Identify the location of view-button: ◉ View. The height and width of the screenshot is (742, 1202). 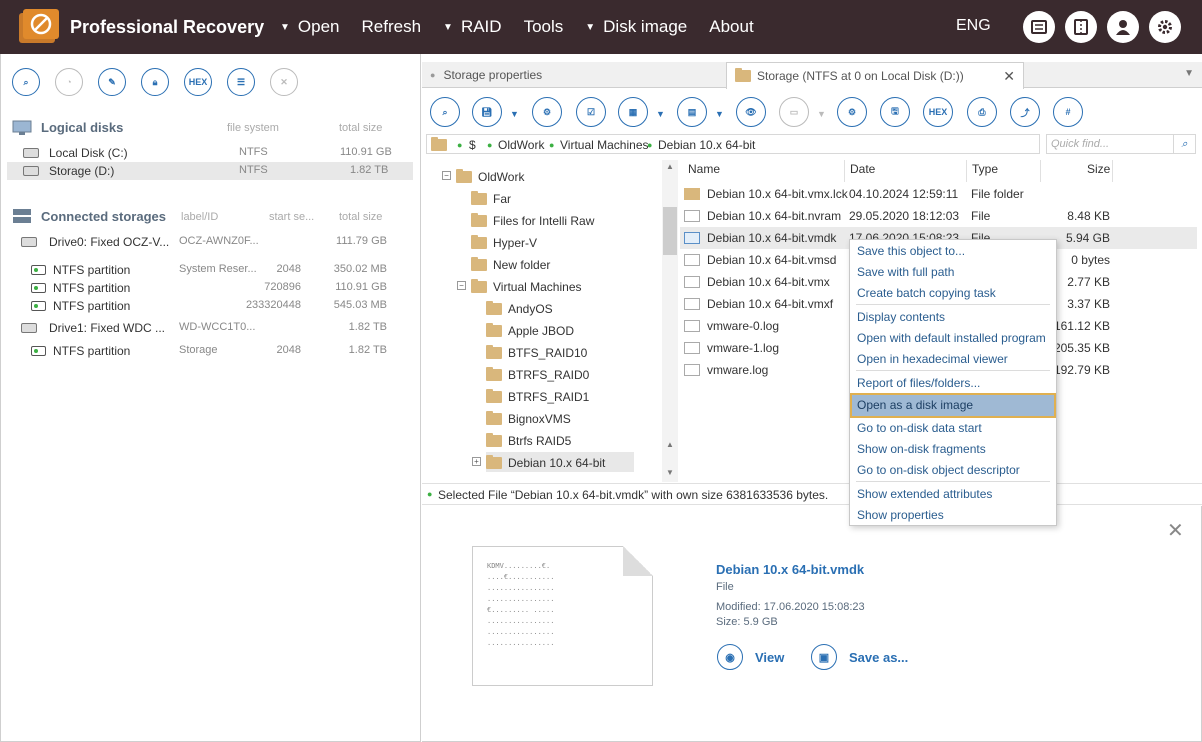
(750, 657).